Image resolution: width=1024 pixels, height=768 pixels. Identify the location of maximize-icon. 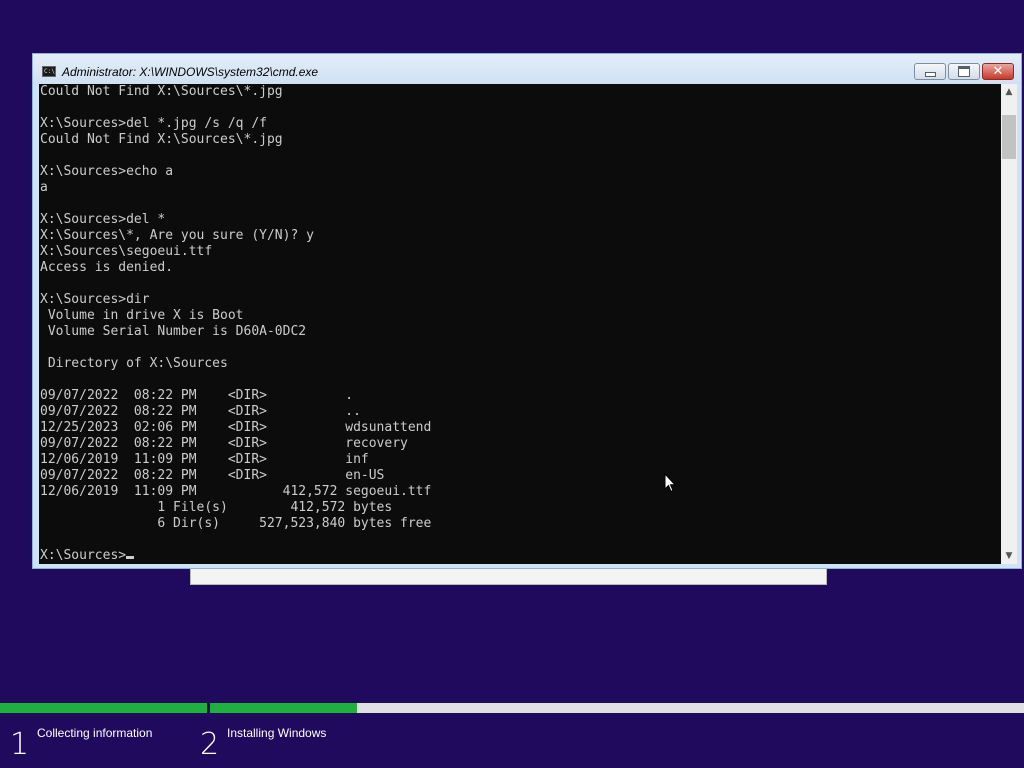
(964, 71).